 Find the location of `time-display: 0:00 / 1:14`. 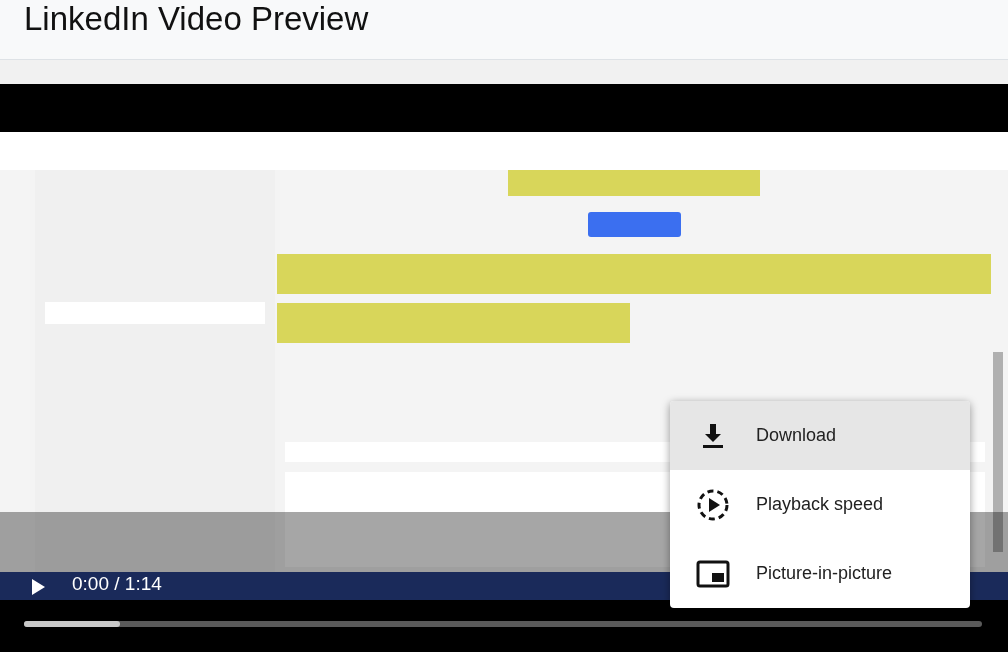

time-display: 0:00 / 1:14 is located at coordinates (117, 584).